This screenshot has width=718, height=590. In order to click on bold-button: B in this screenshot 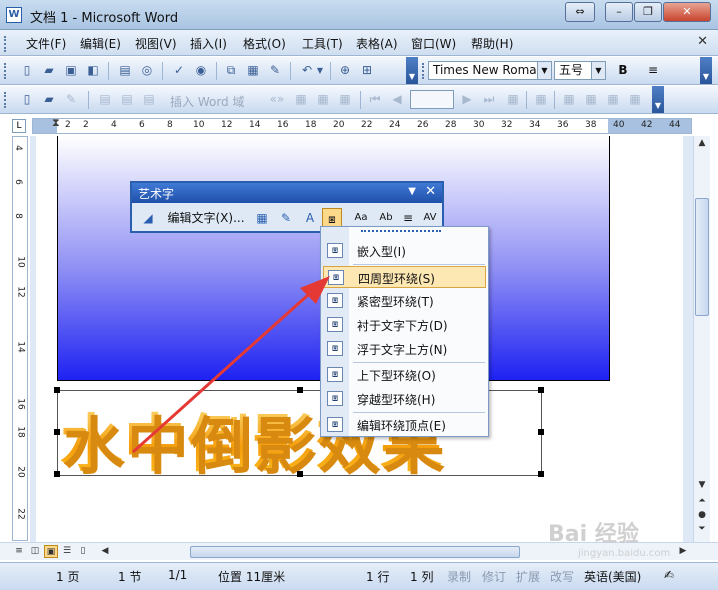, I will do `click(623, 70)`.